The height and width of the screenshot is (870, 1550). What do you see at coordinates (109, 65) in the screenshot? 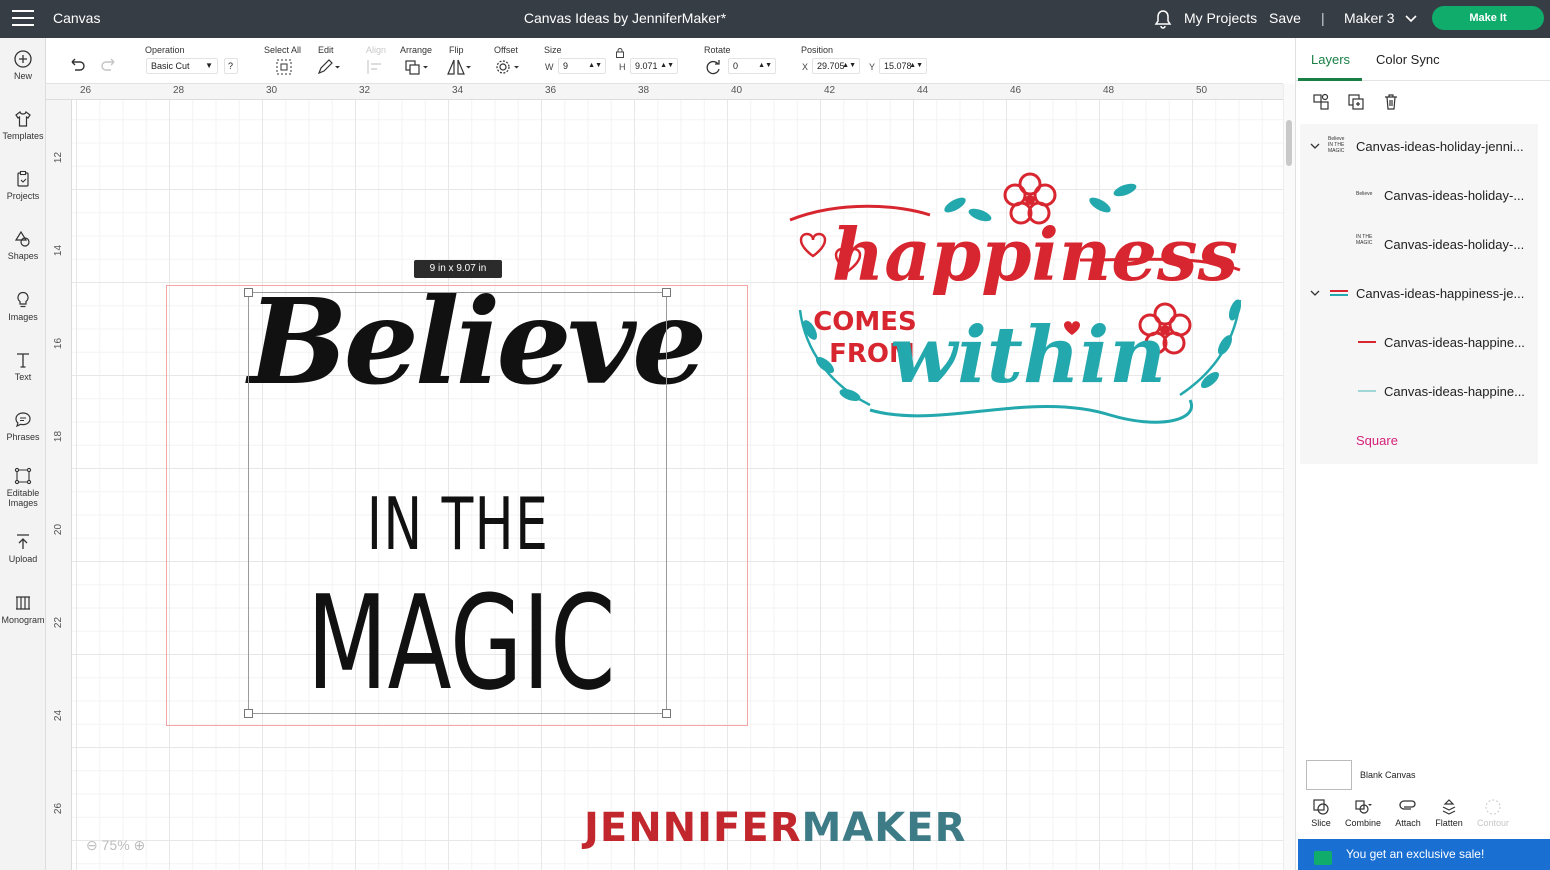
I see `redo-icon` at bounding box center [109, 65].